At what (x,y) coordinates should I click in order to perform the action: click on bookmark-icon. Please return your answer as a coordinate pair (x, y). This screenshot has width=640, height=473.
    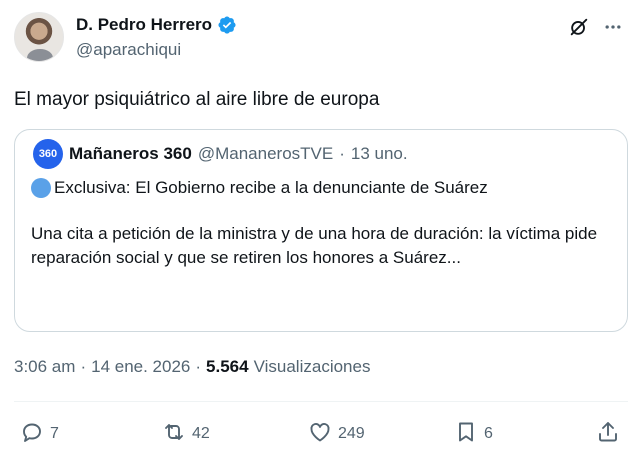
    Looking at the image, I should click on (466, 434).